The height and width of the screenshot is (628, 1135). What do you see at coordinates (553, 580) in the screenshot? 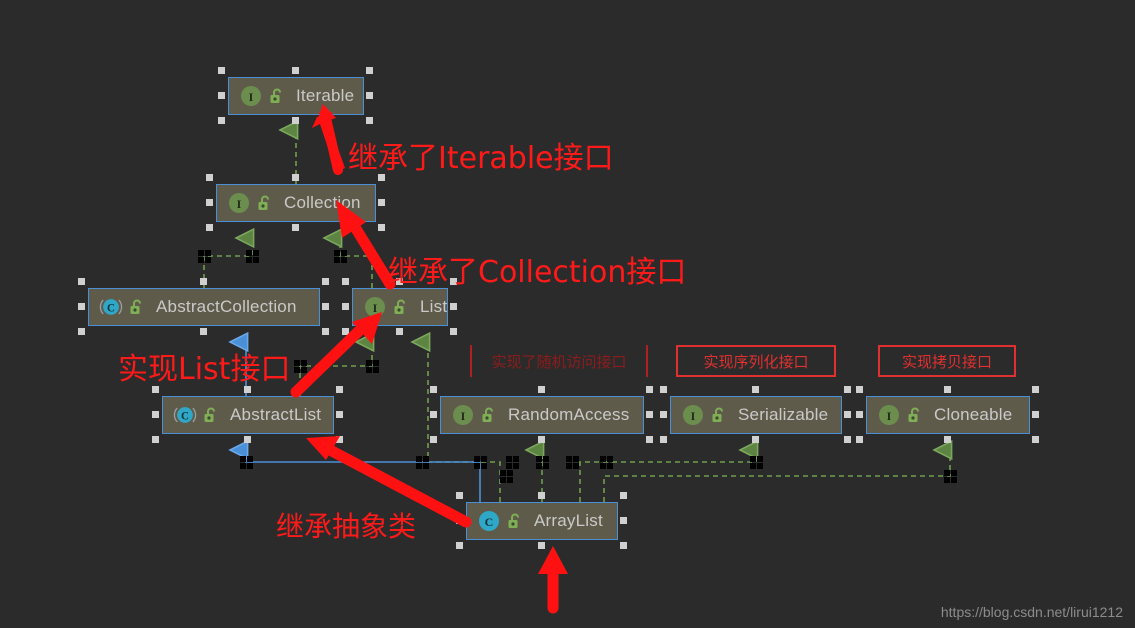
I see `annotation-arrow-to-arraylist` at bounding box center [553, 580].